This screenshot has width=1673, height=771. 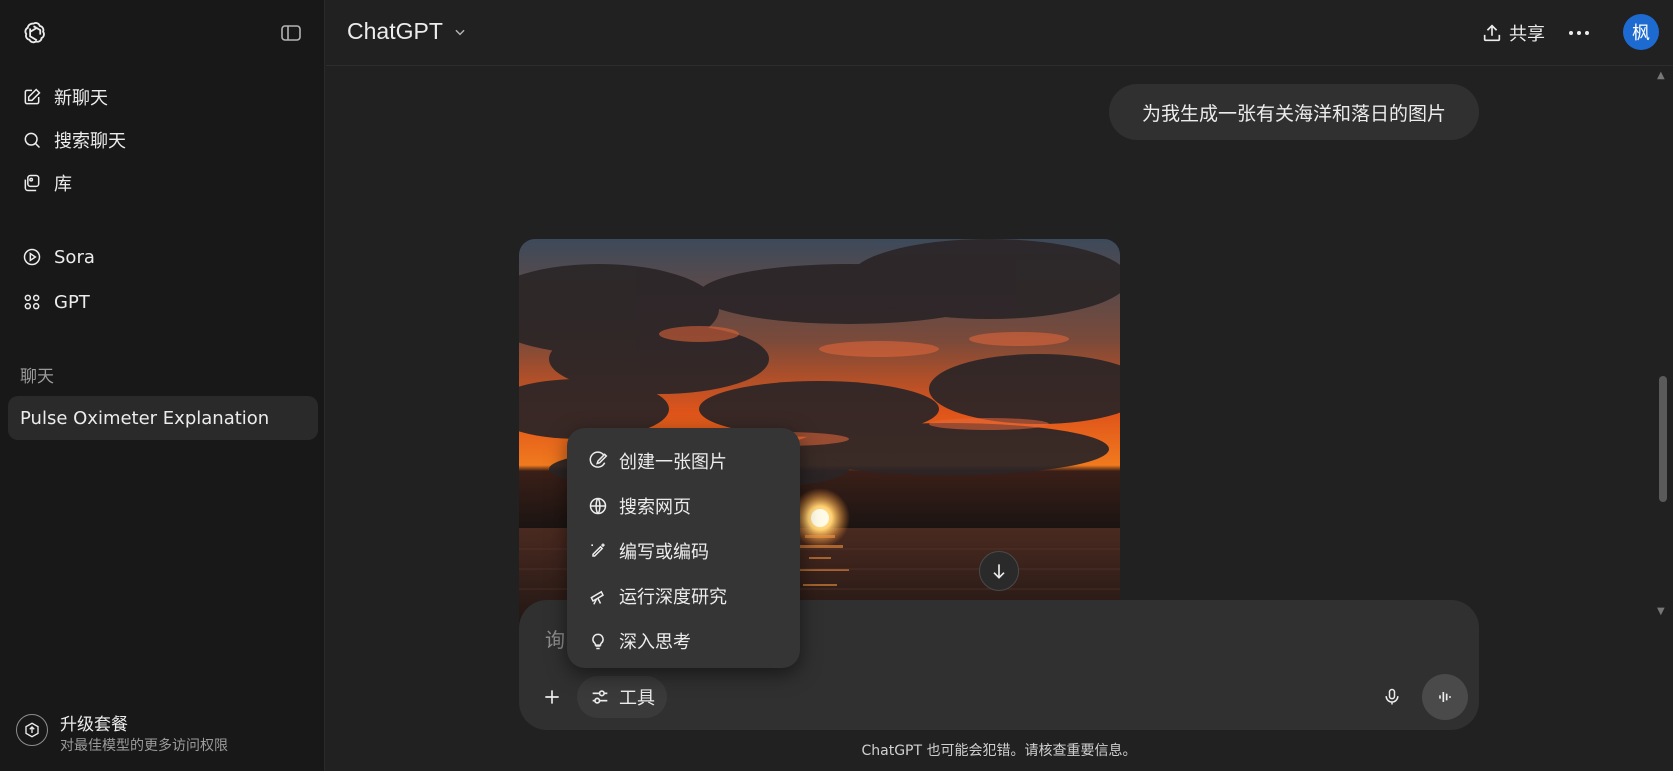 What do you see at coordinates (673, 597) in the screenshot?
I see `menu-item-label: 运行深度研究` at bounding box center [673, 597].